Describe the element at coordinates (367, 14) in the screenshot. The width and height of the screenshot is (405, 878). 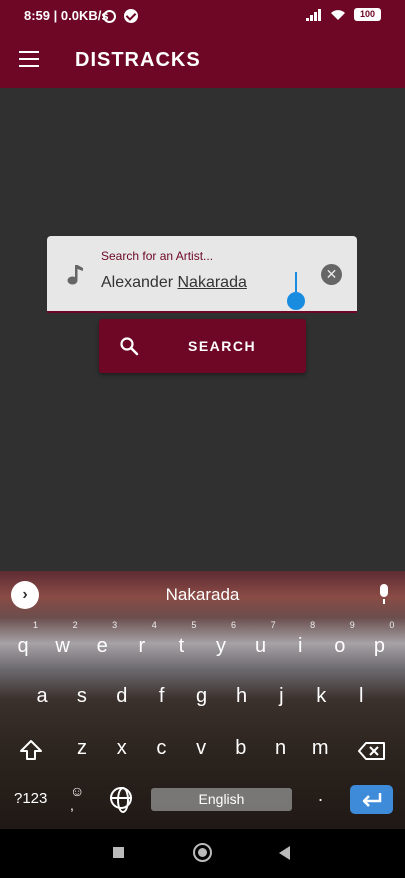
I see `battery-icon: 100` at that location.